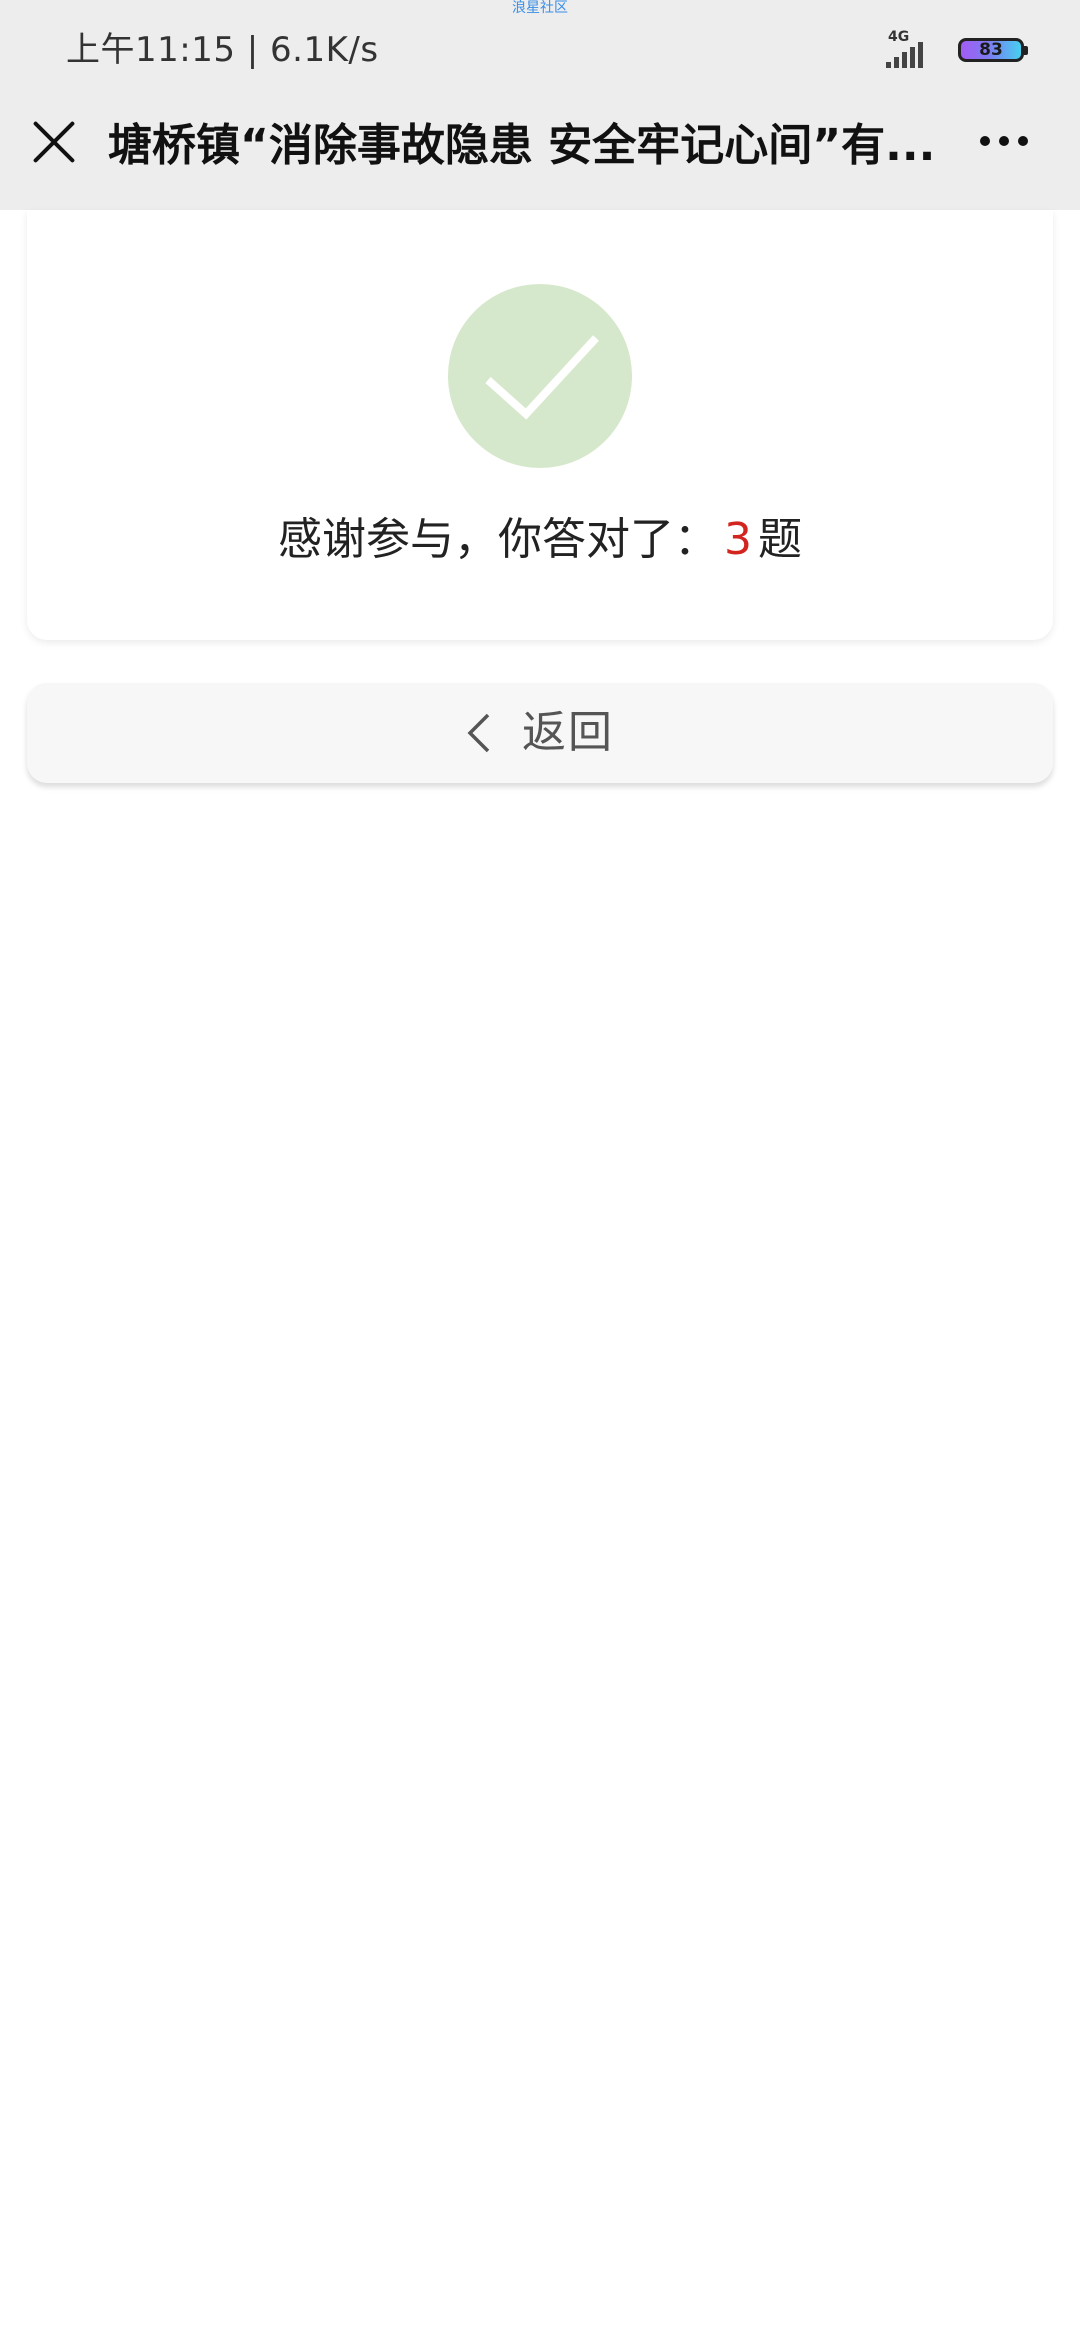  I want to click on close-icon, so click(54, 142).